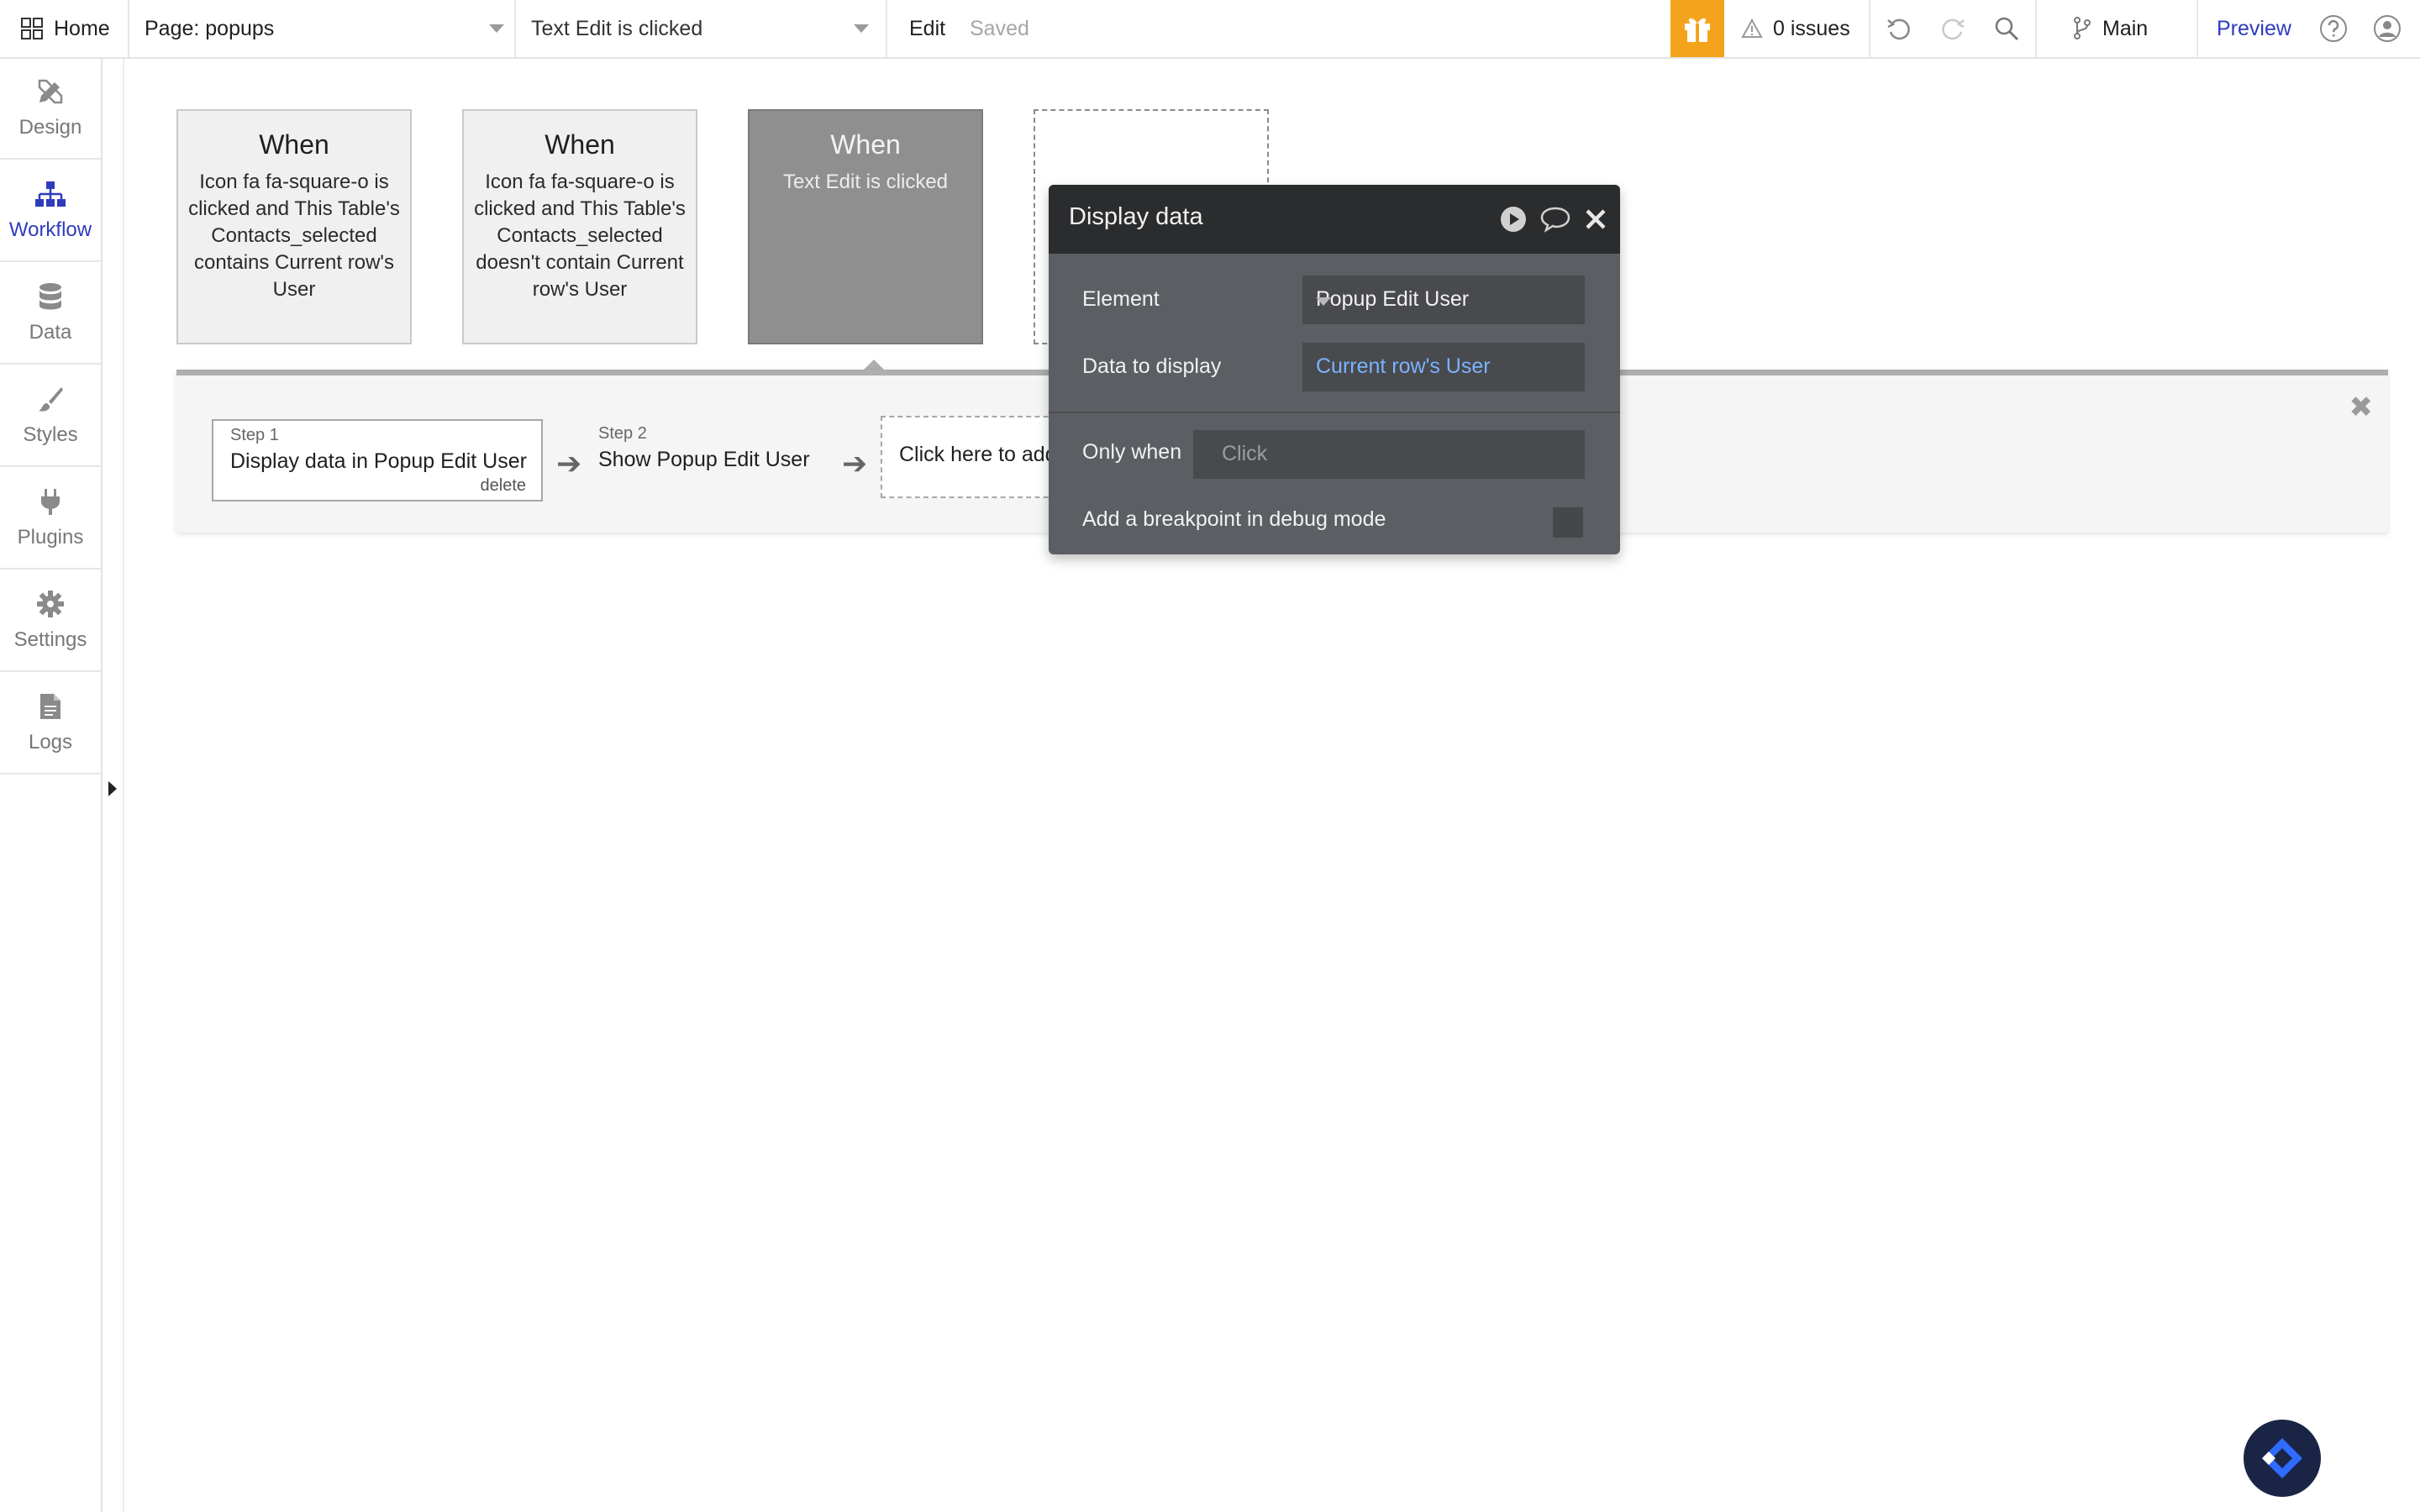  What do you see at coordinates (704, 459) in the screenshot?
I see `step-title: Show Popup Edit User` at bounding box center [704, 459].